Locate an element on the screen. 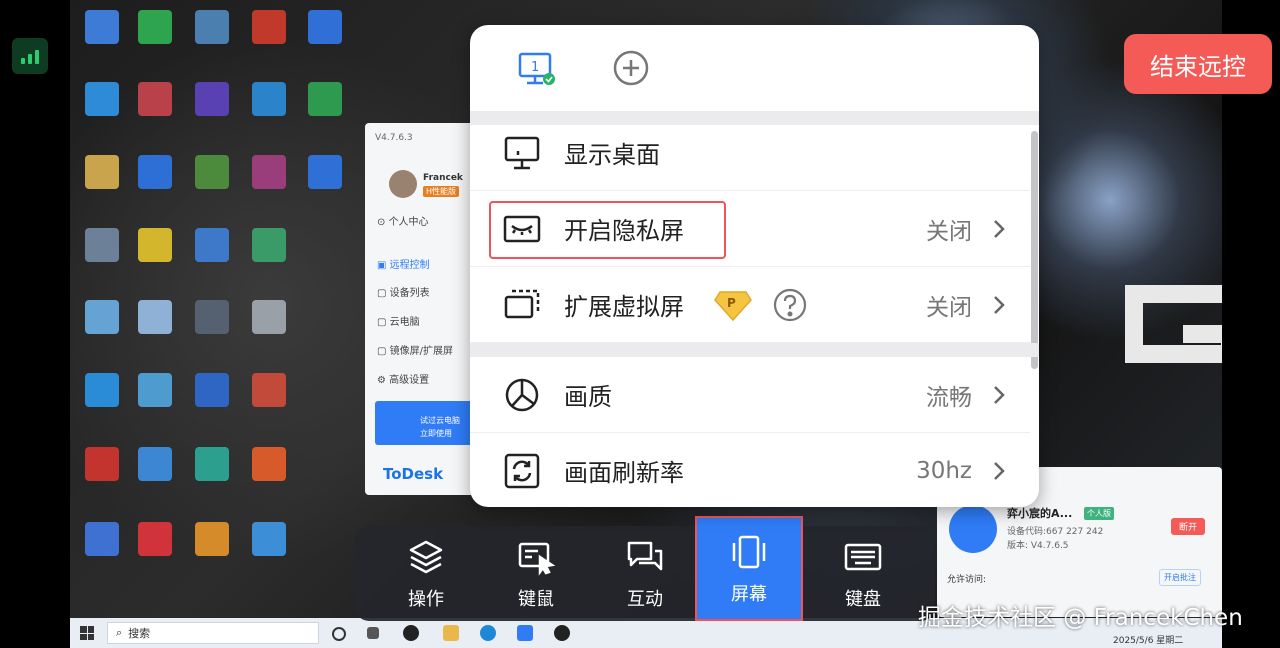 The image size is (1280, 648). cloud-pc-promo: 试过云电脑 立即使用 is located at coordinates (425, 423).